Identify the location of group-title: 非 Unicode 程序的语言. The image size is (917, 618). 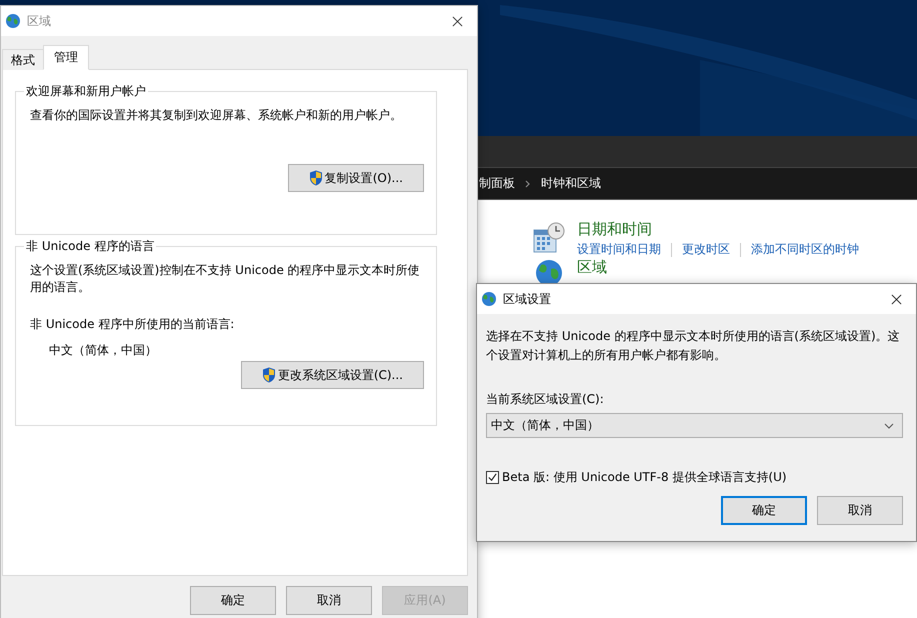
(90, 246).